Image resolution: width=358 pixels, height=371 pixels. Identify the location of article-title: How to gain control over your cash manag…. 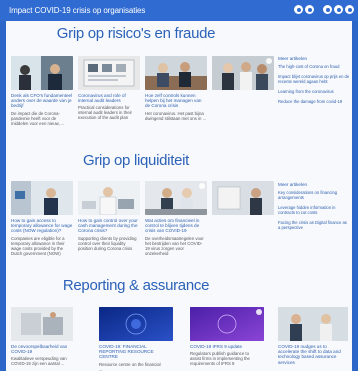
(109, 226).